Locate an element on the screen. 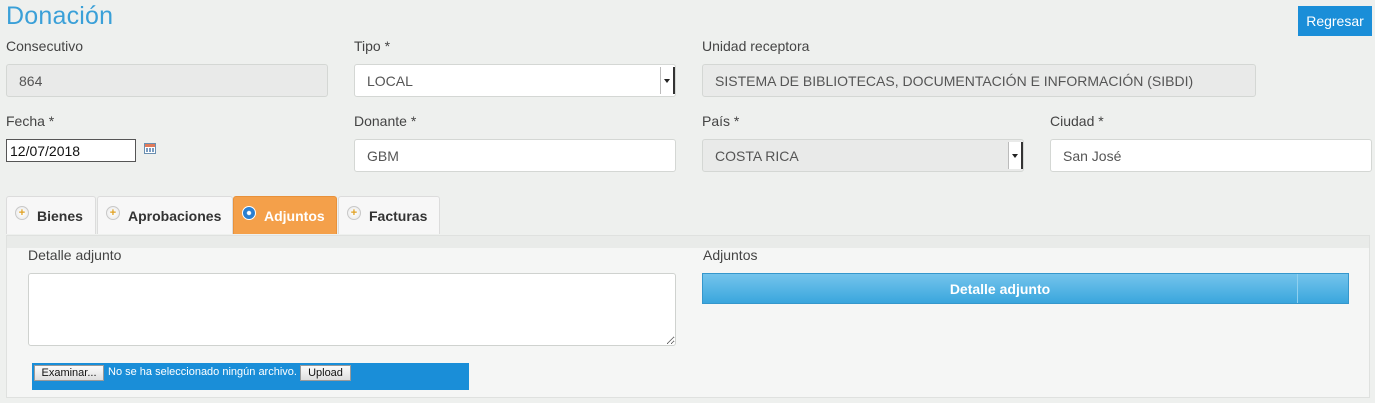 The image size is (1375, 403). detalle-adjunto-label: Detalle adjunto is located at coordinates (75, 255).